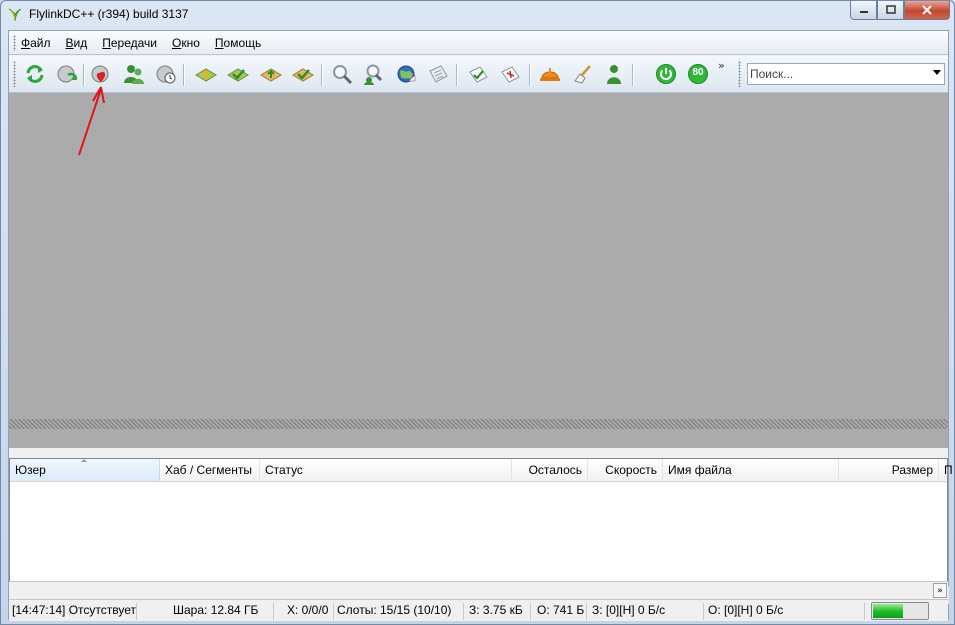 The width and height of the screenshot is (955, 625). What do you see at coordinates (73, 611) in the screenshot?
I see `status-log: [14:47:14] Отсутствует` at bounding box center [73, 611].